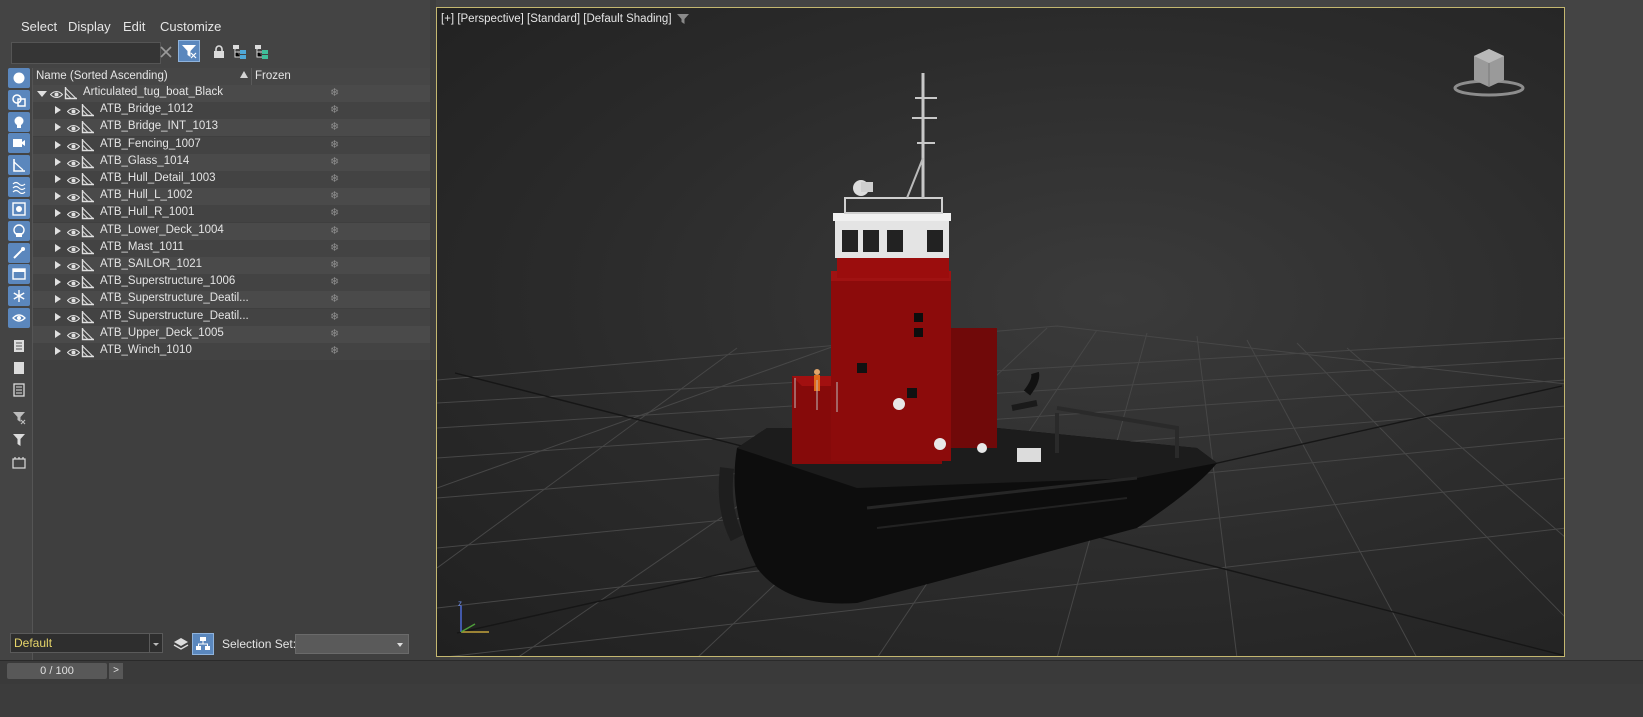  I want to click on object-name: Articulated_tug_boat_Black, so click(157, 92).